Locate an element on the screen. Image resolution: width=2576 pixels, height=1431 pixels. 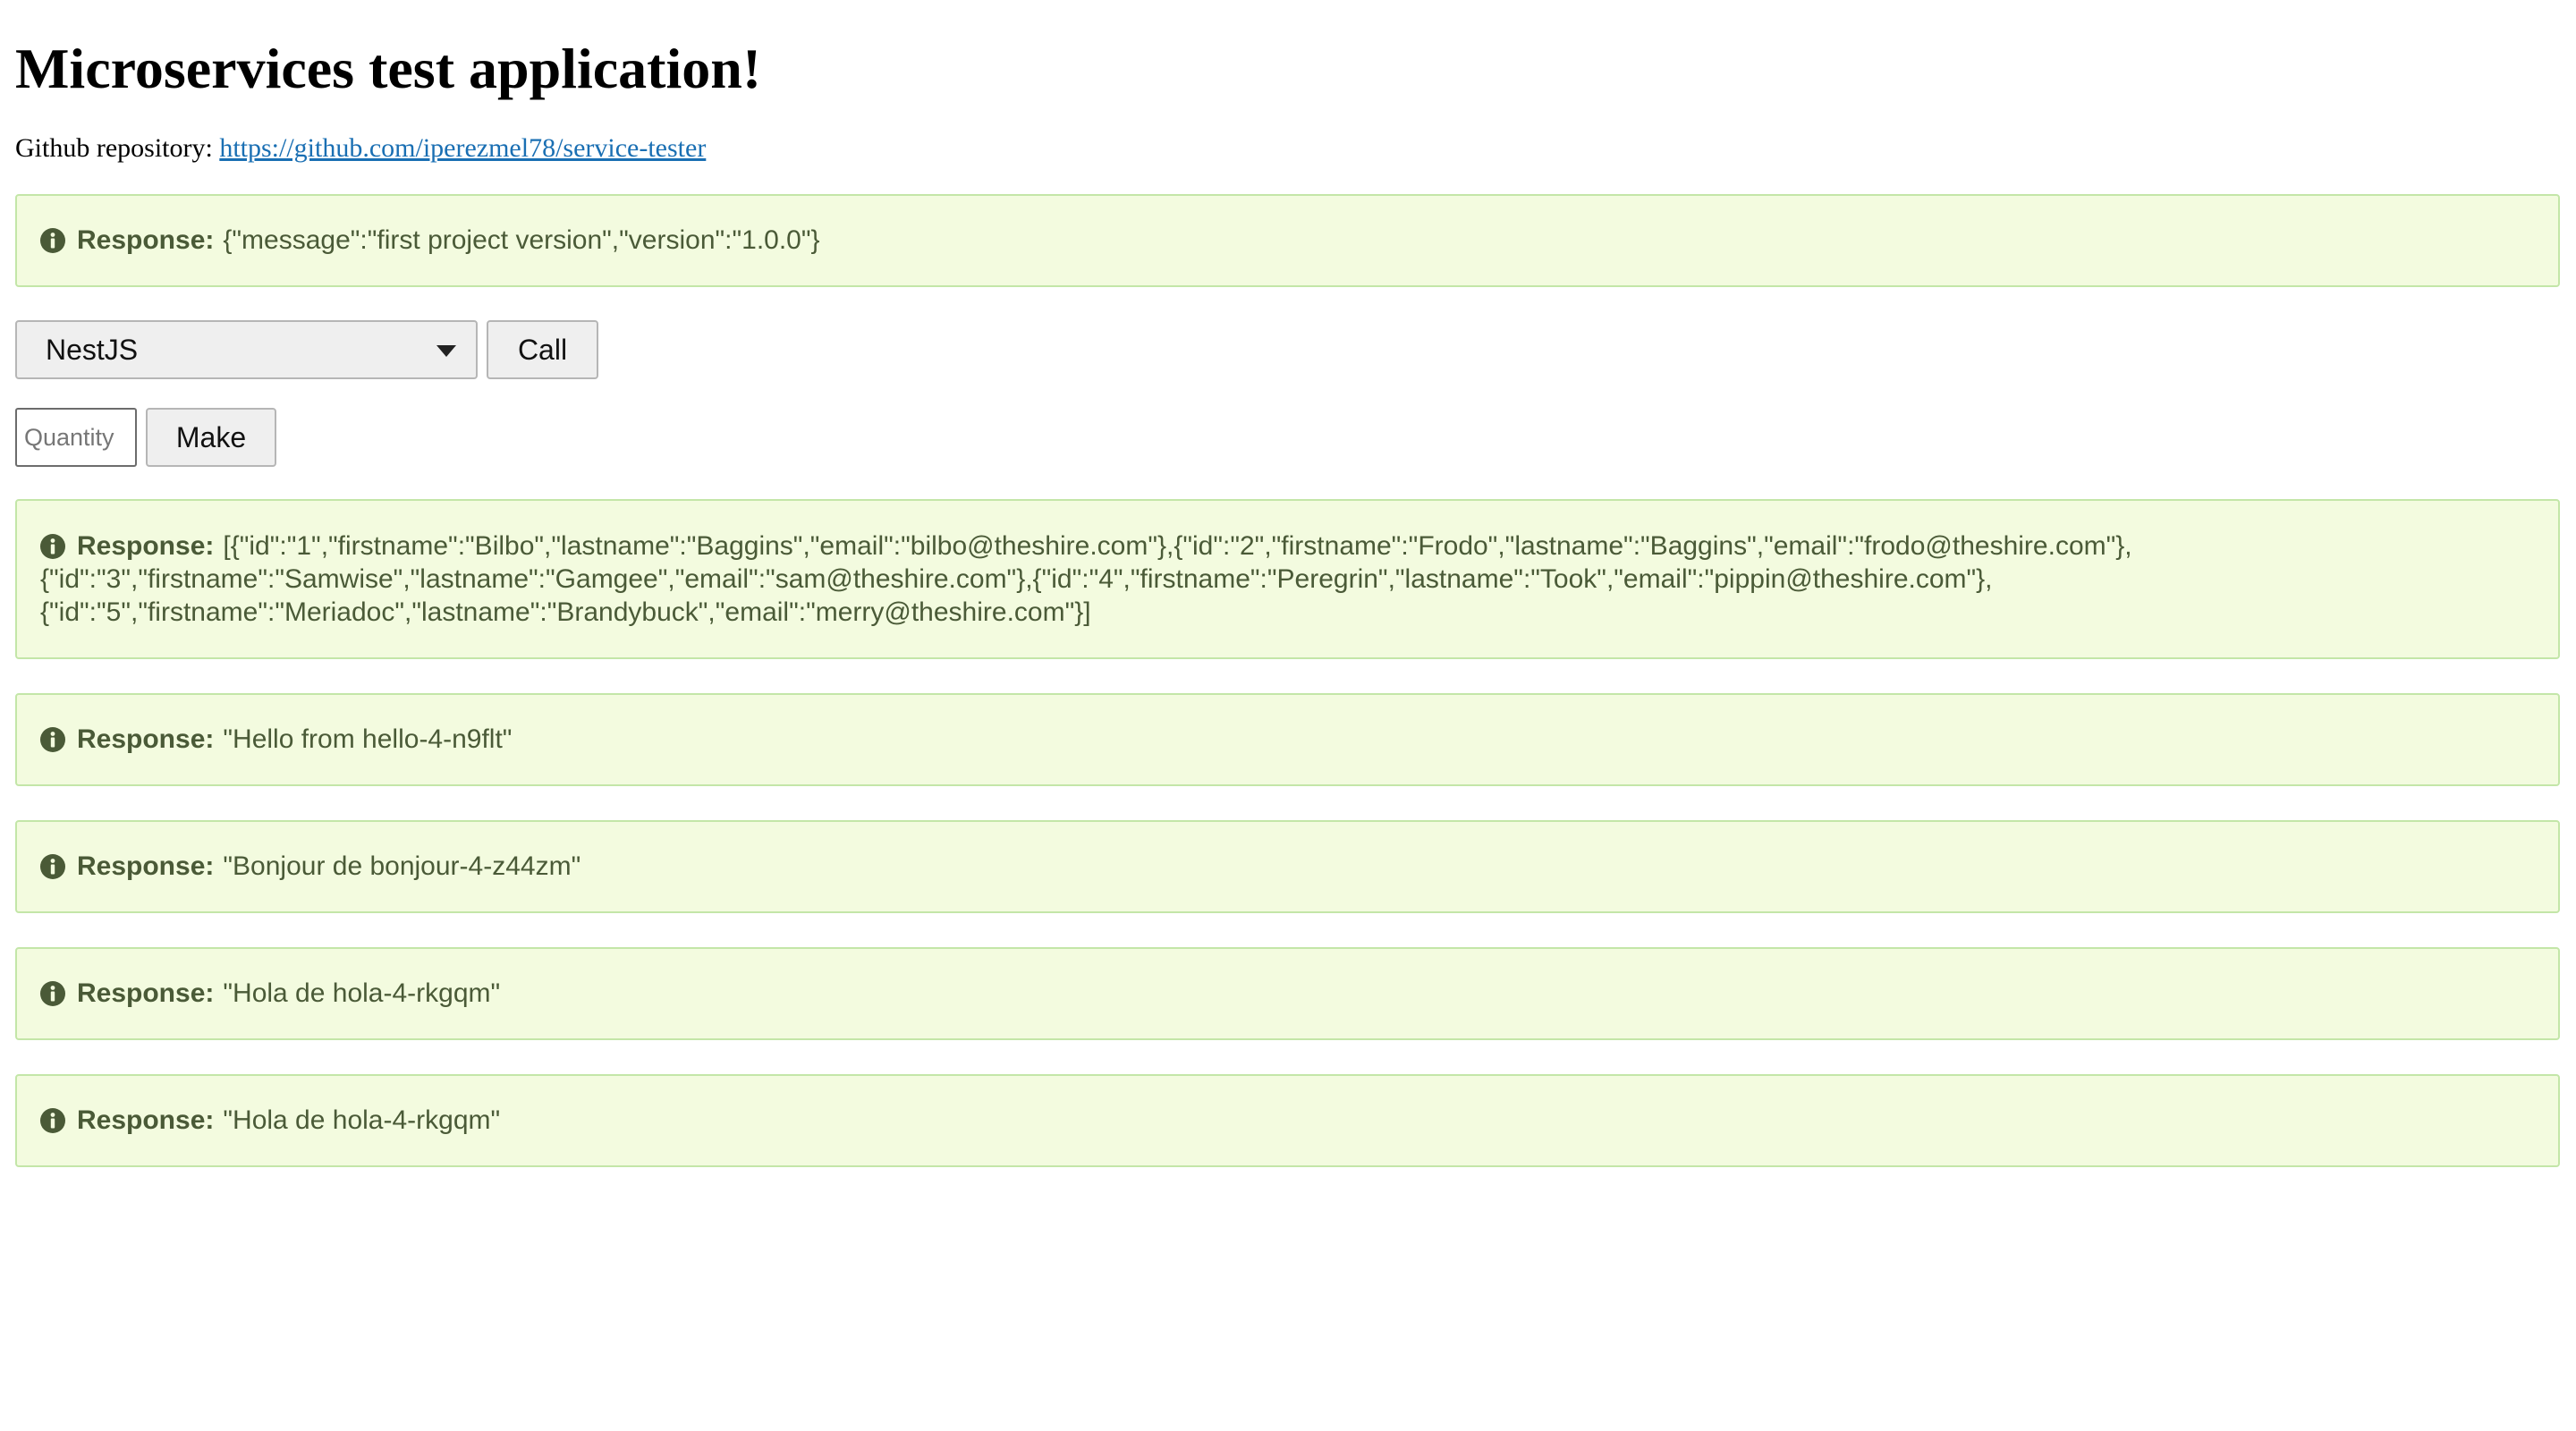
quantity-controls: Quantity Make is located at coordinates (1287, 438).